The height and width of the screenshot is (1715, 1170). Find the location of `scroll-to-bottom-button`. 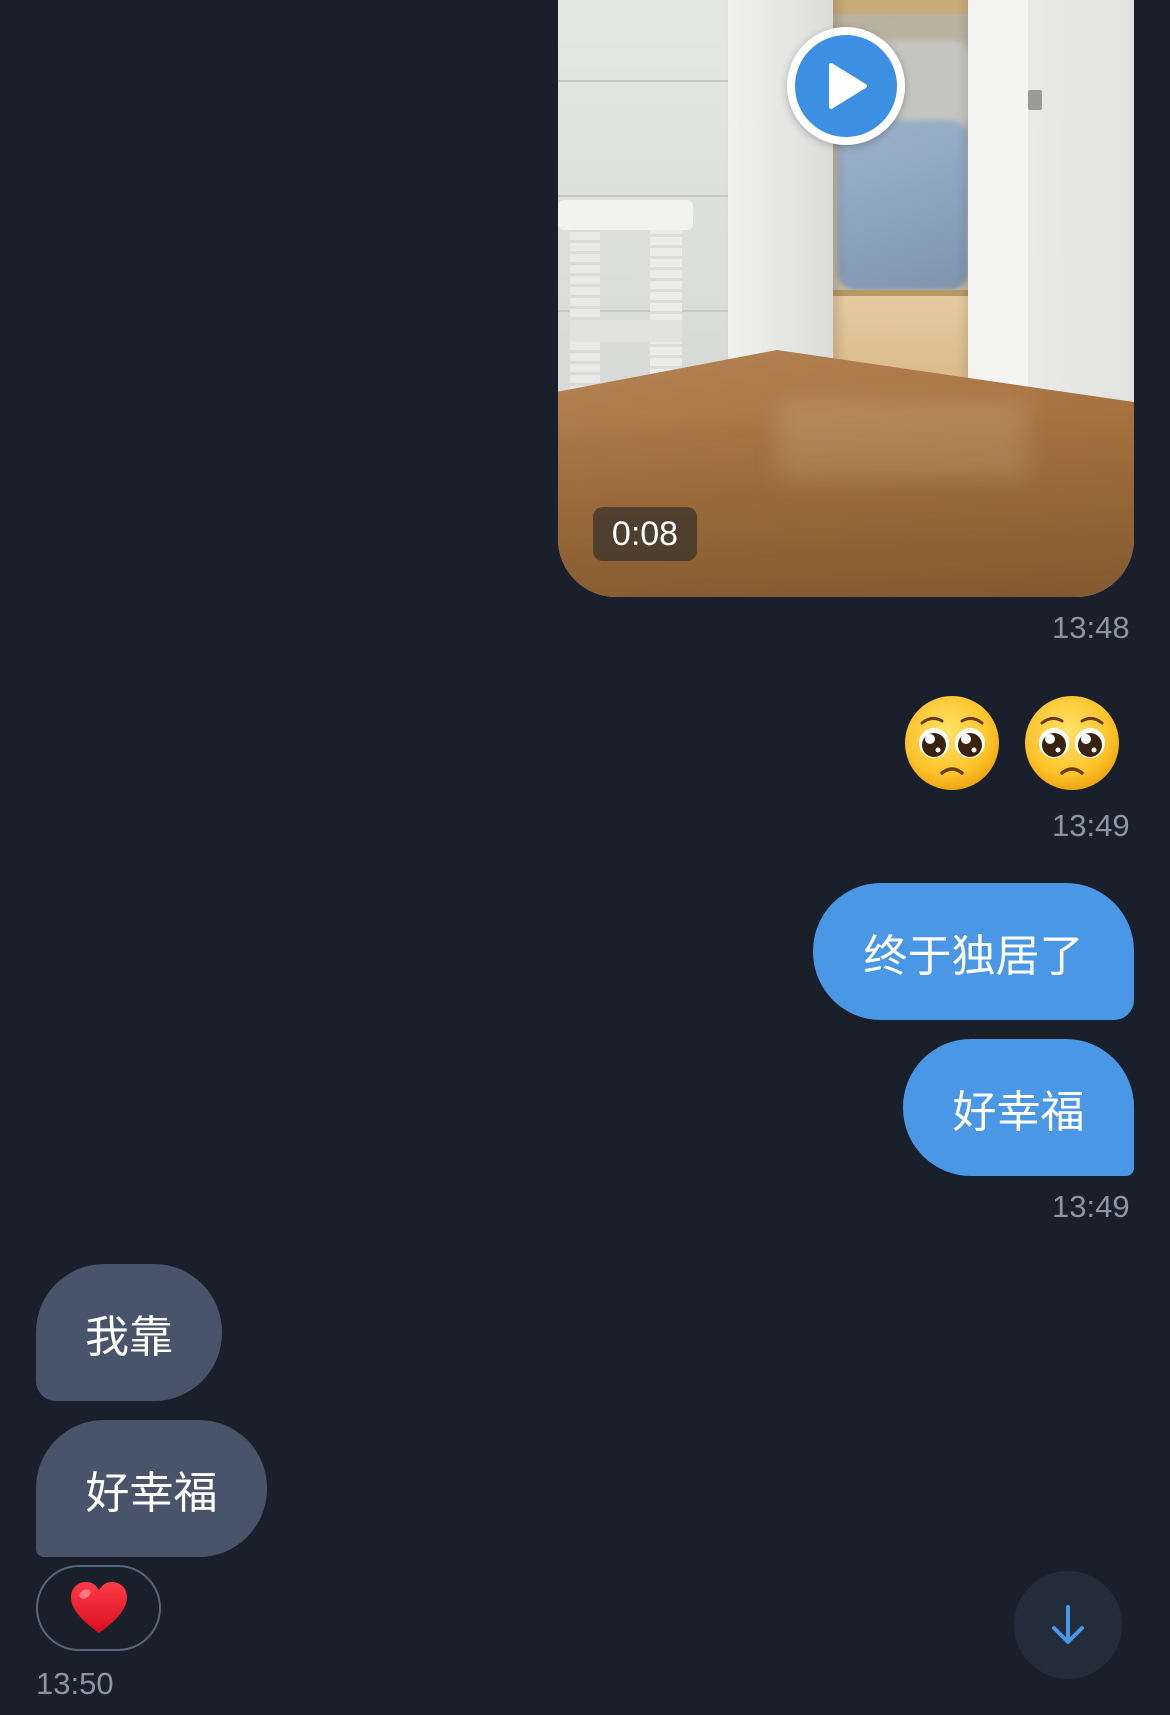

scroll-to-bottom-button is located at coordinates (1068, 1625).